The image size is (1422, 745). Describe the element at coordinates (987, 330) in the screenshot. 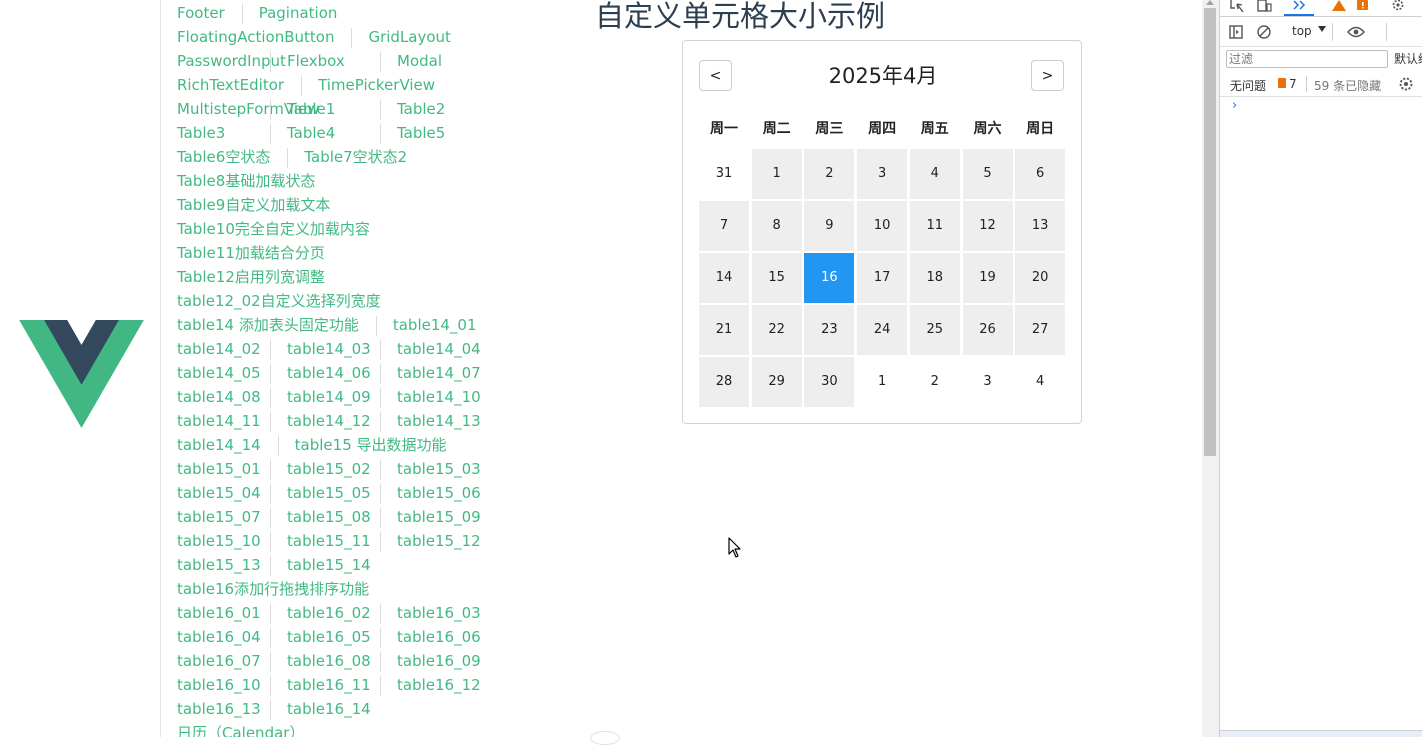

I see `calendar-day: 26` at that location.